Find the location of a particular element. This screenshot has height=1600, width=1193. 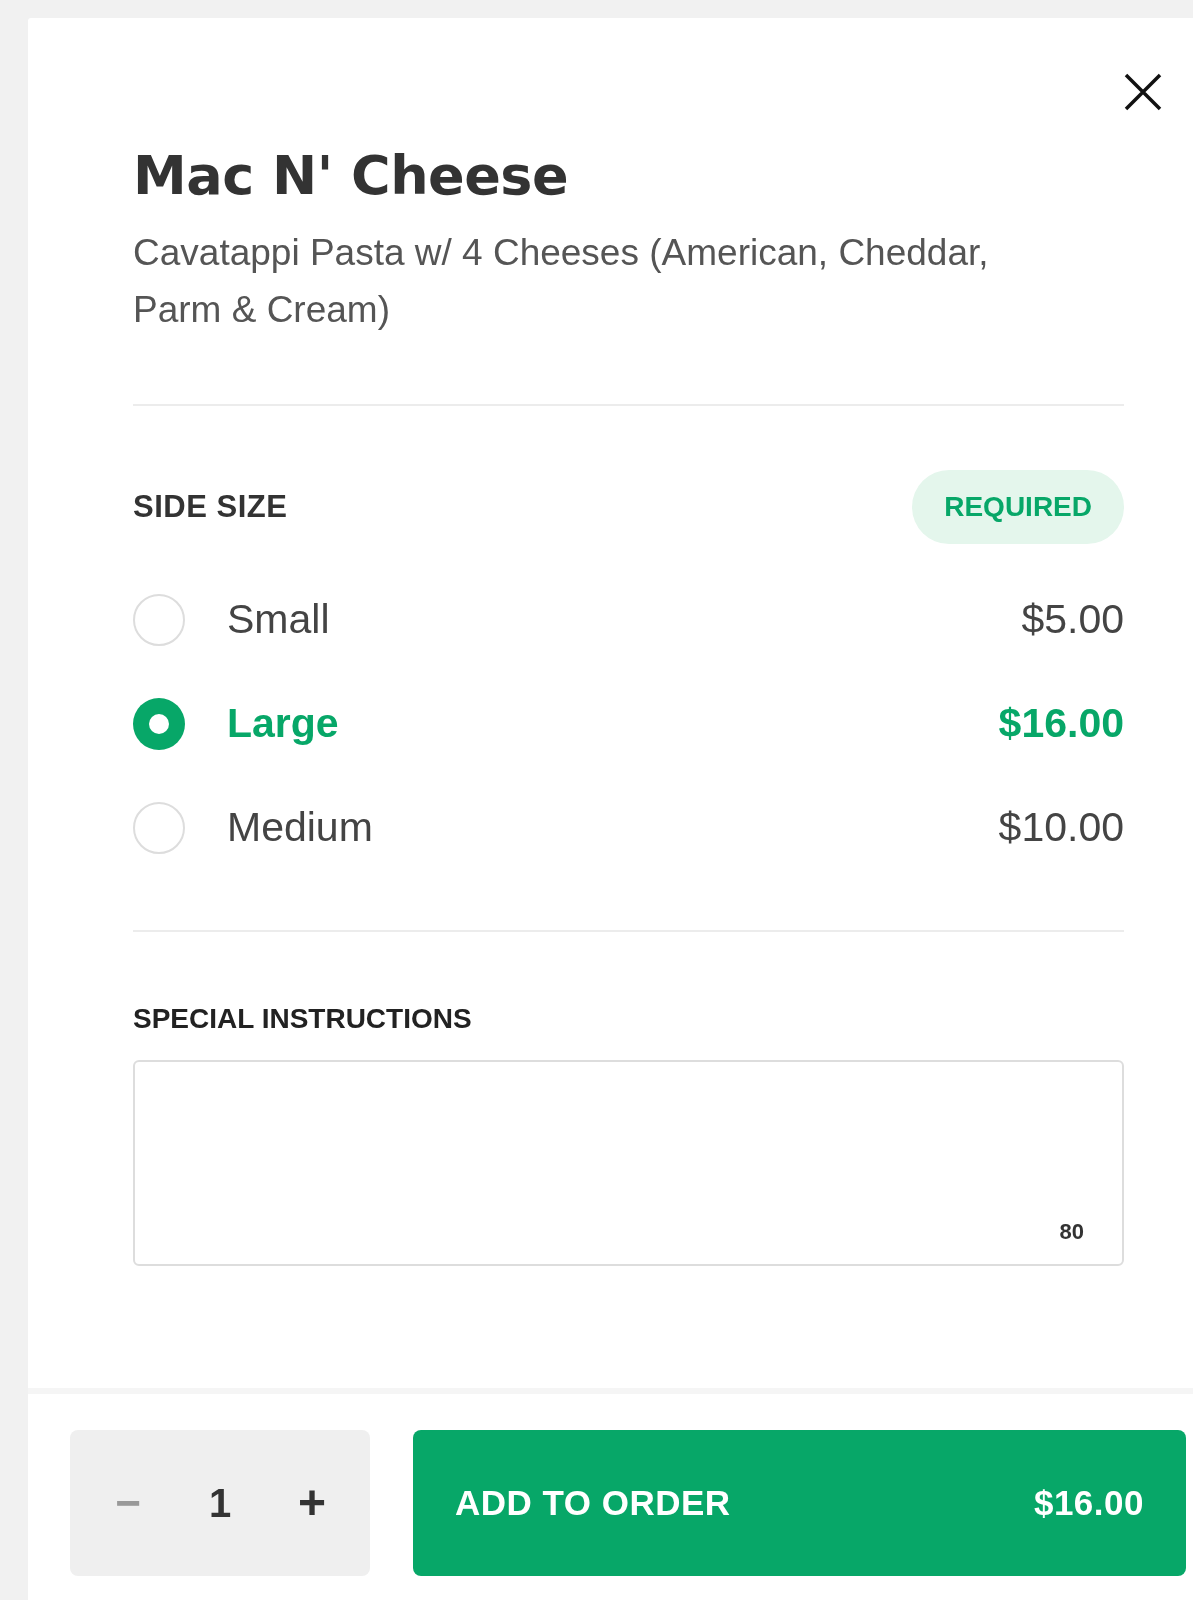

option-label: Large is located at coordinates (283, 724).